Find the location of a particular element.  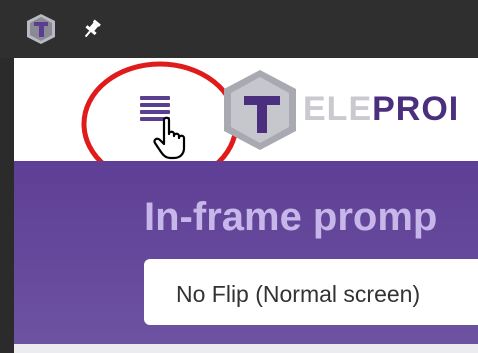

brand-logo-icon is located at coordinates (260, 110).